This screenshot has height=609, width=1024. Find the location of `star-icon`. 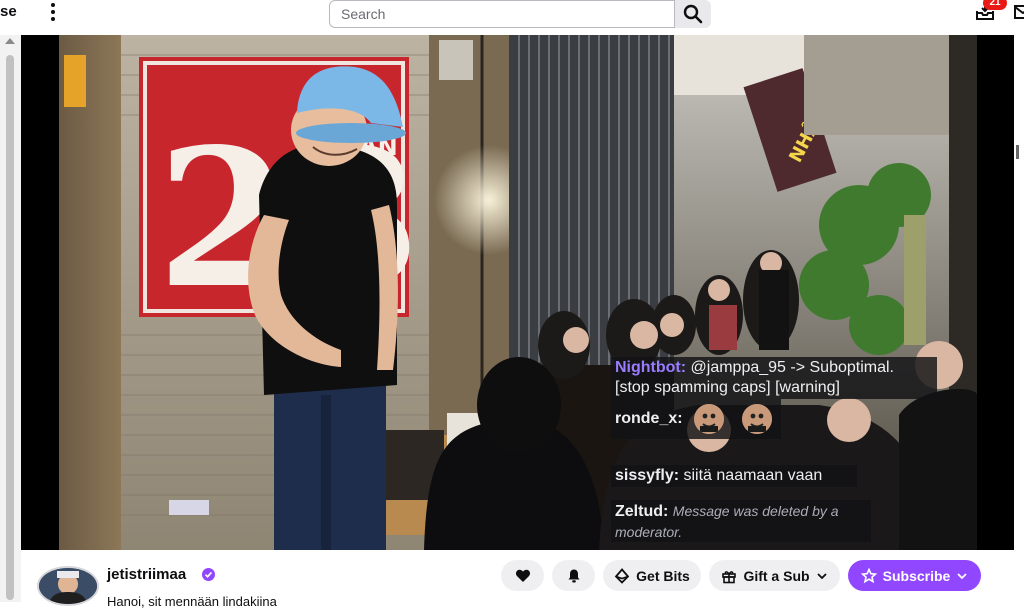

star-icon is located at coordinates (868, 575).